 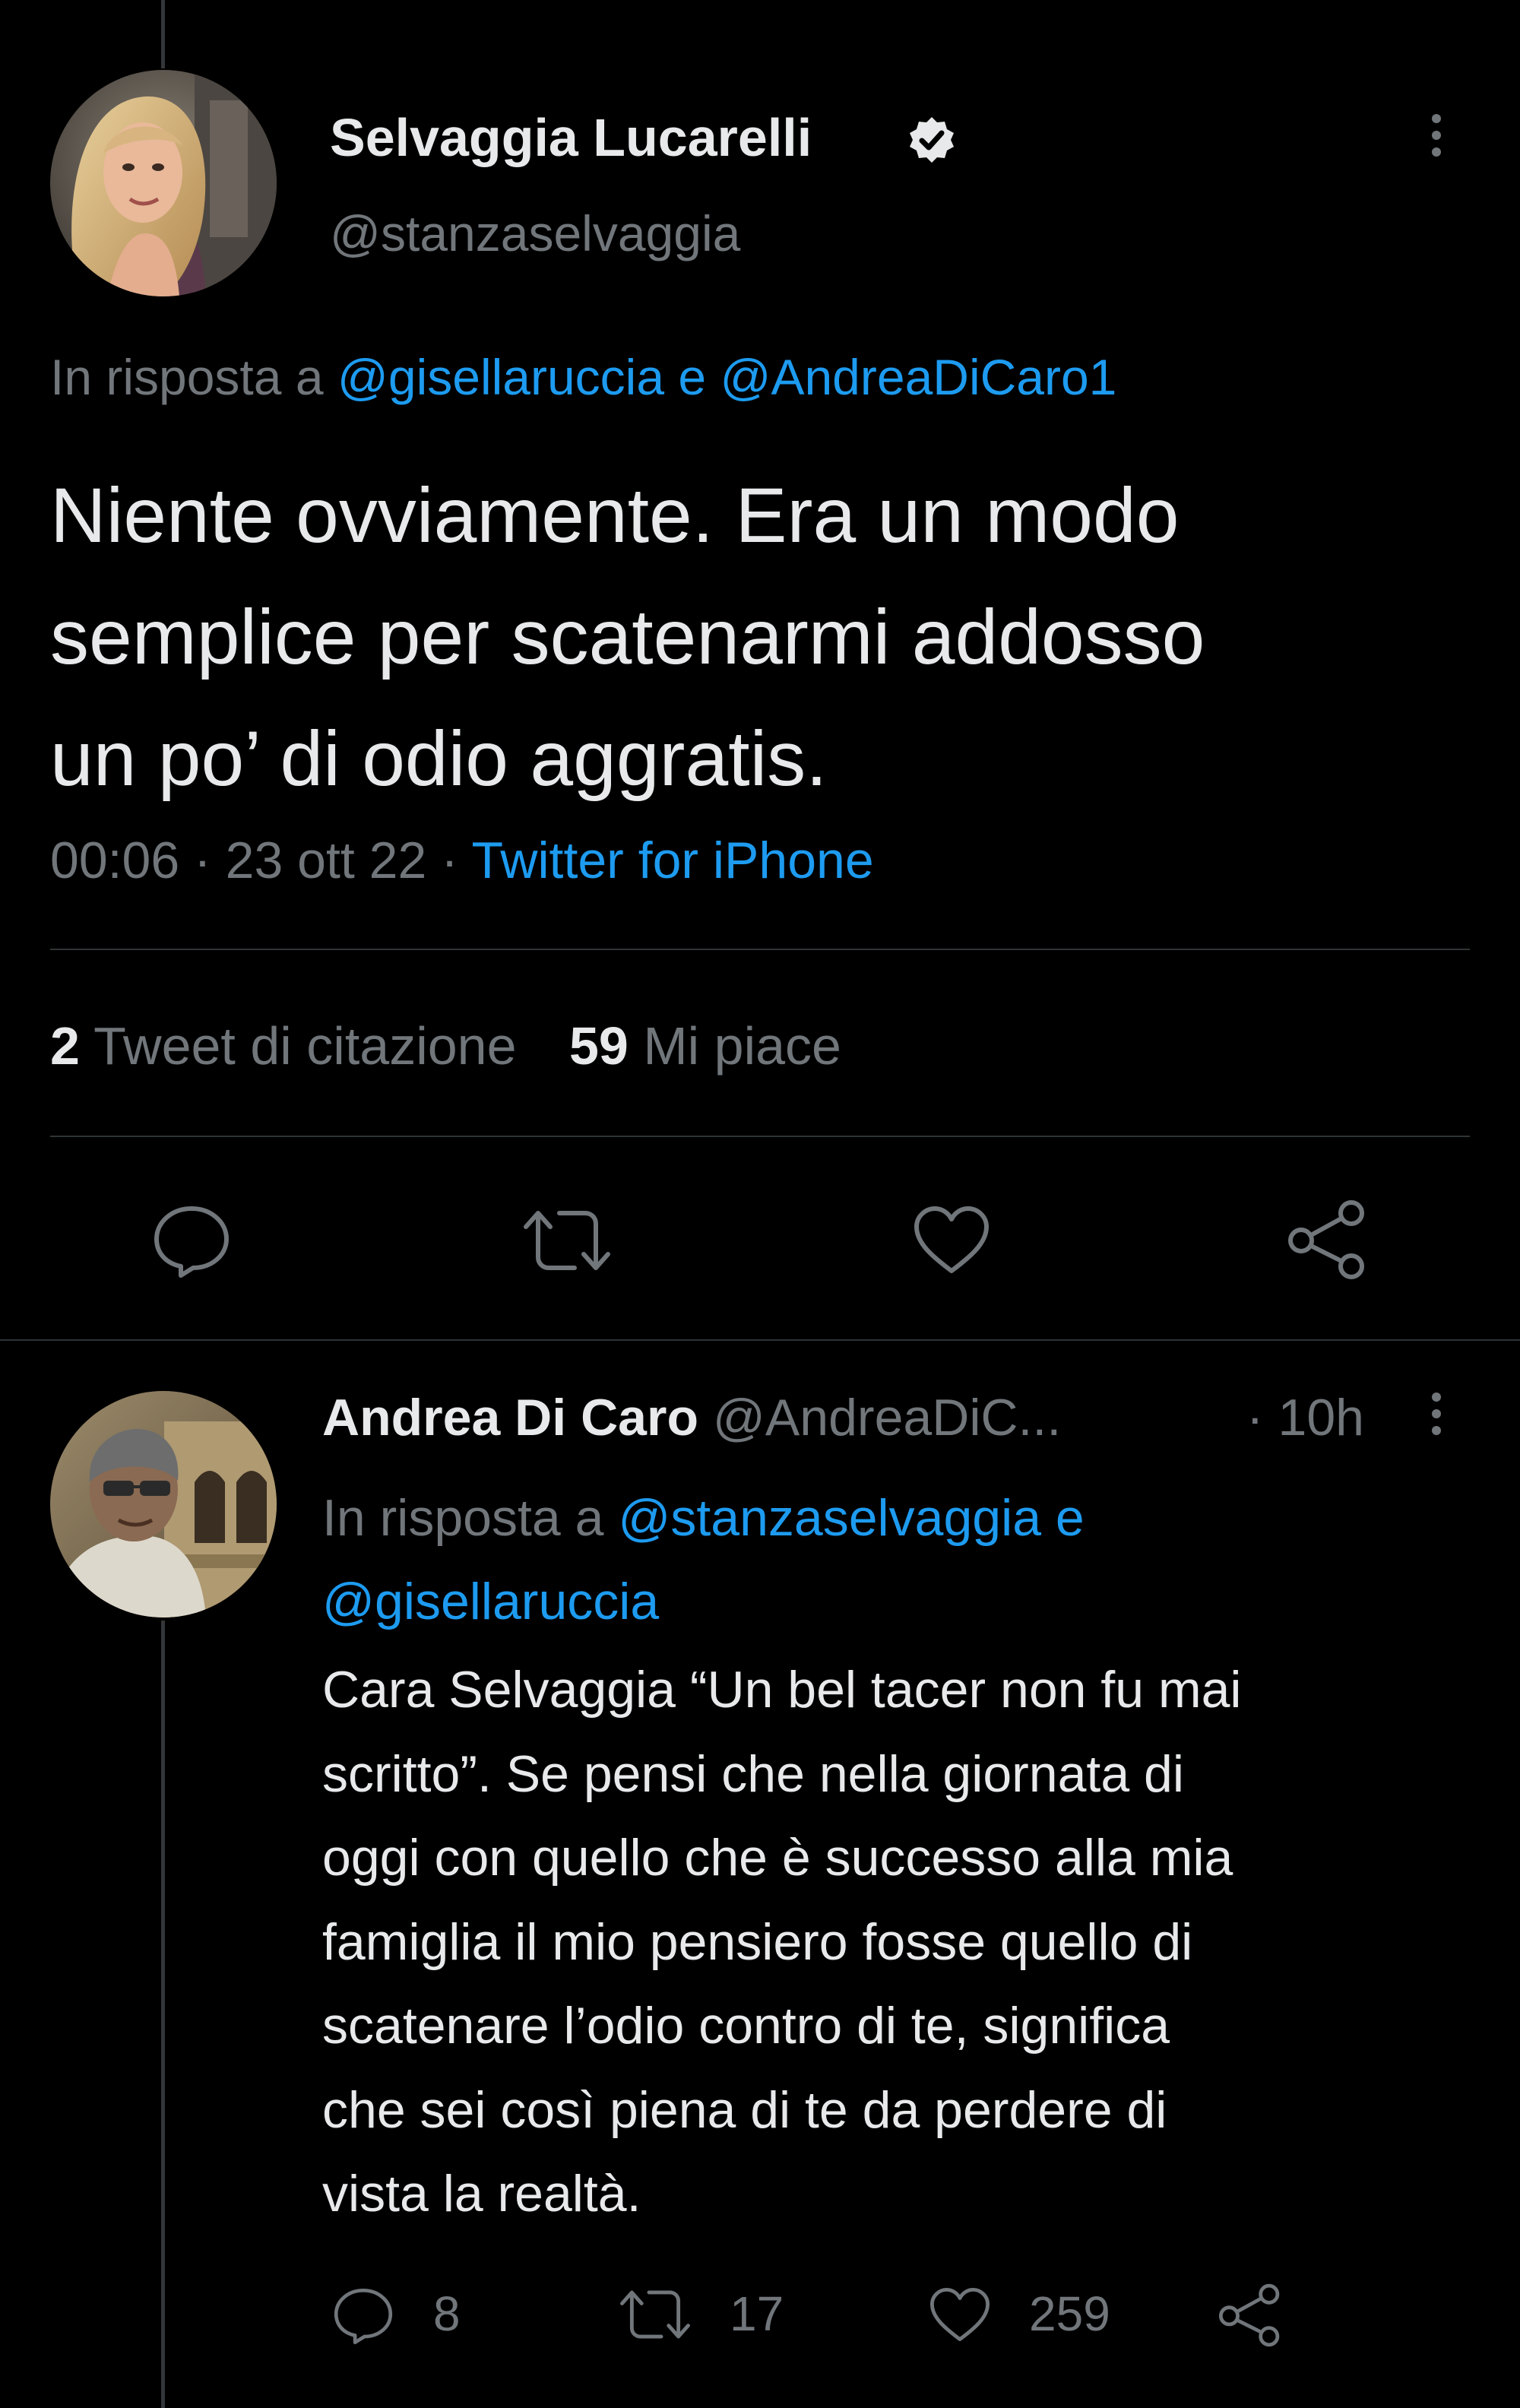 What do you see at coordinates (439, 758) in the screenshot?
I see `main-text-line: un po’ di odio aggratis.` at bounding box center [439, 758].